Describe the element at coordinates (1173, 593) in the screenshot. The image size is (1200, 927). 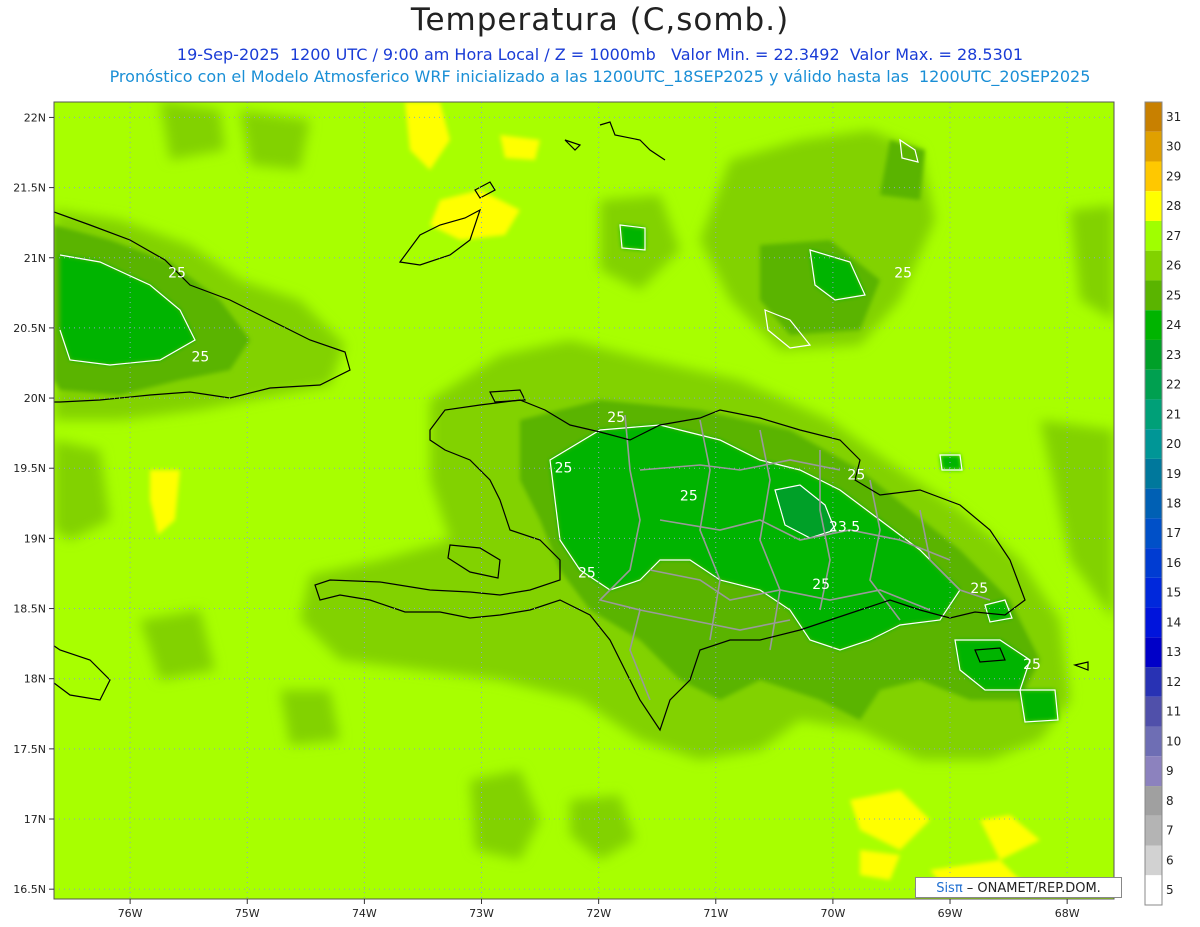
I see `colorbar-label: 15` at that location.